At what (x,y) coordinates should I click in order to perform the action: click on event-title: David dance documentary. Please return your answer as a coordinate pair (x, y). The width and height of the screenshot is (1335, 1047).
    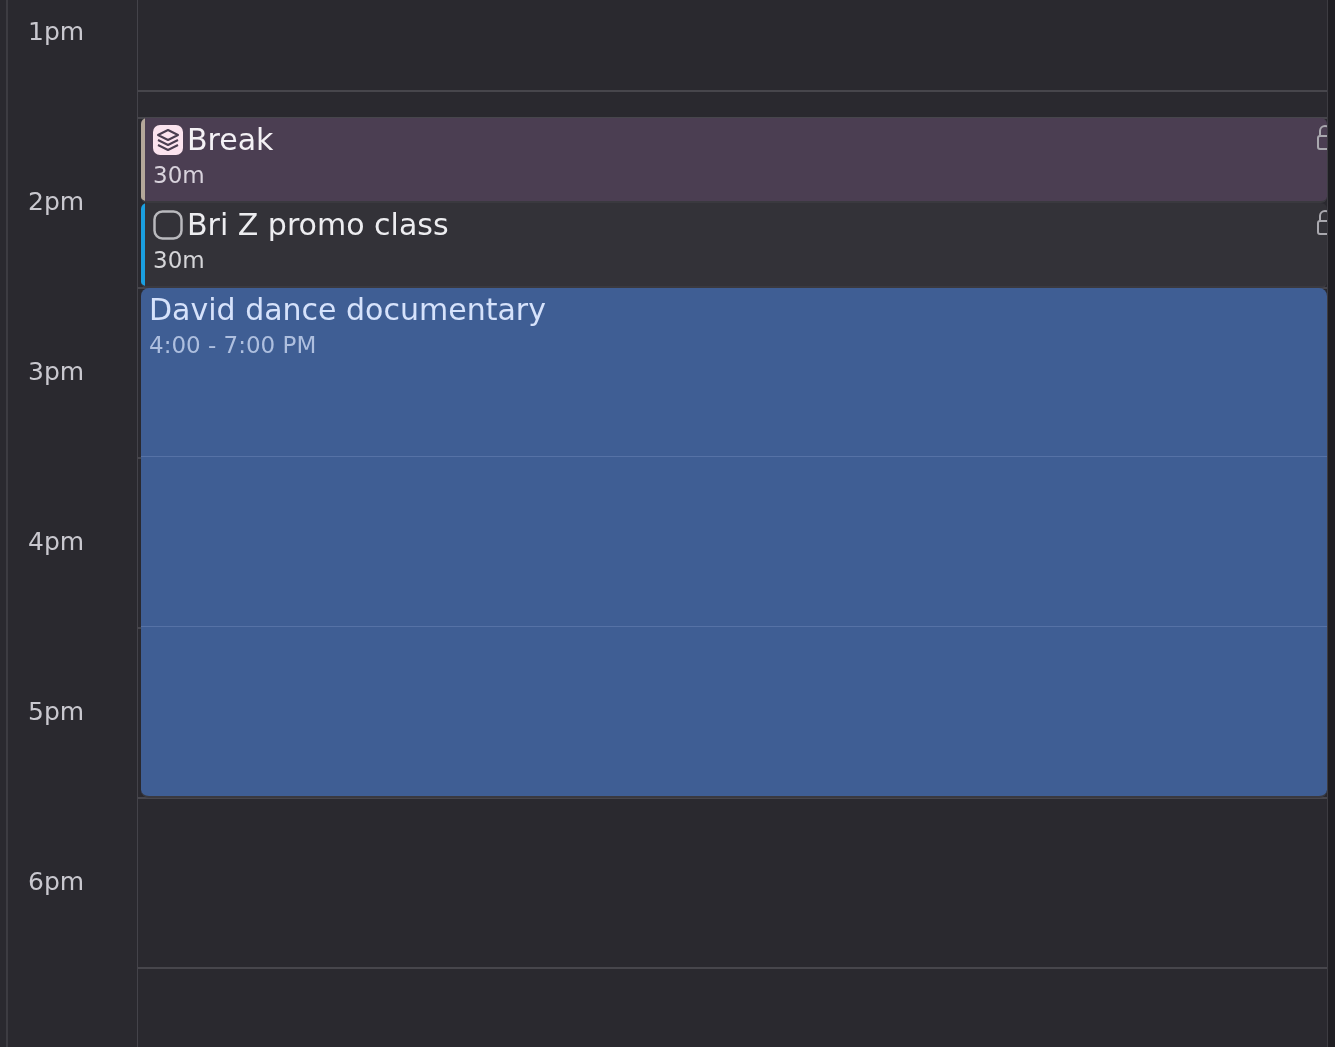
    Looking at the image, I should click on (347, 310).